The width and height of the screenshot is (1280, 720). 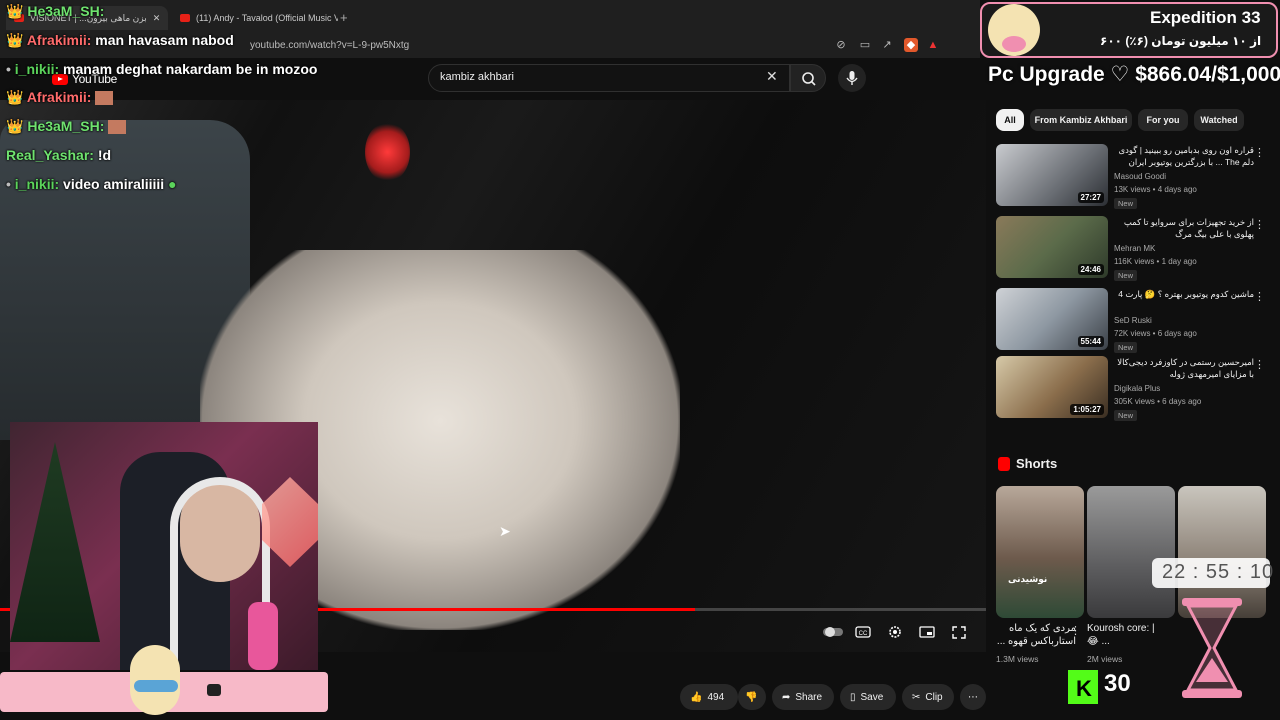 What do you see at coordinates (290, 522) in the screenshot?
I see `hexagon-light-icon` at bounding box center [290, 522].